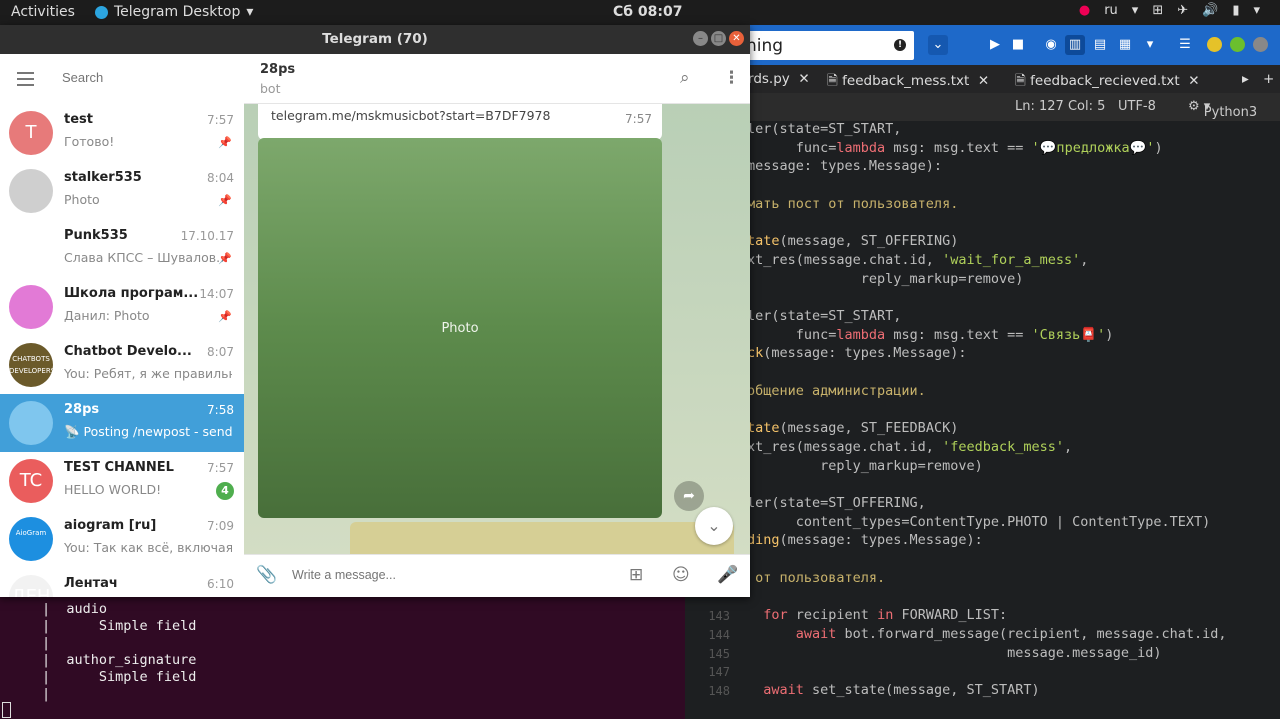 This screenshot has height=719, width=1280. I want to click on volume-icon: 🔊, so click(1210, 10).